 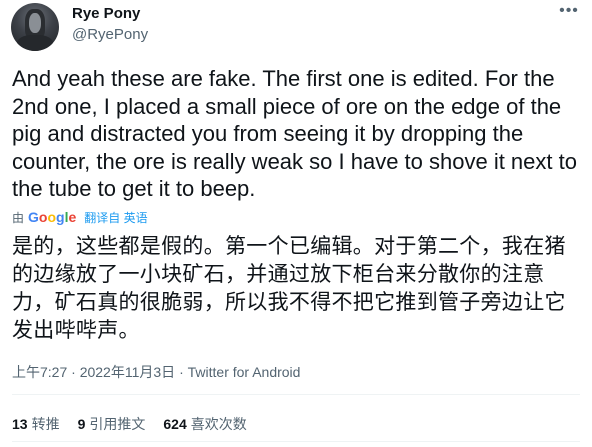 I want to click on likes-count: 624, so click(x=175, y=424).